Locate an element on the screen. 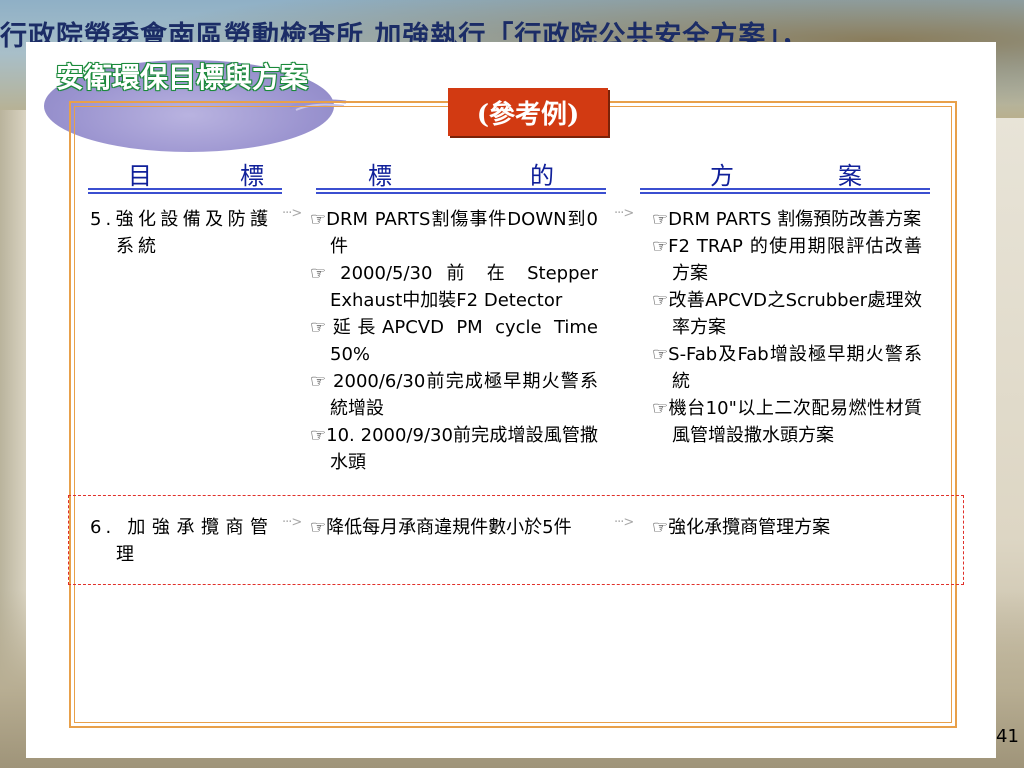 The height and width of the screenshot is (768, 1024). column-header-plan: 方 案 is located at coordinates (786, 173).